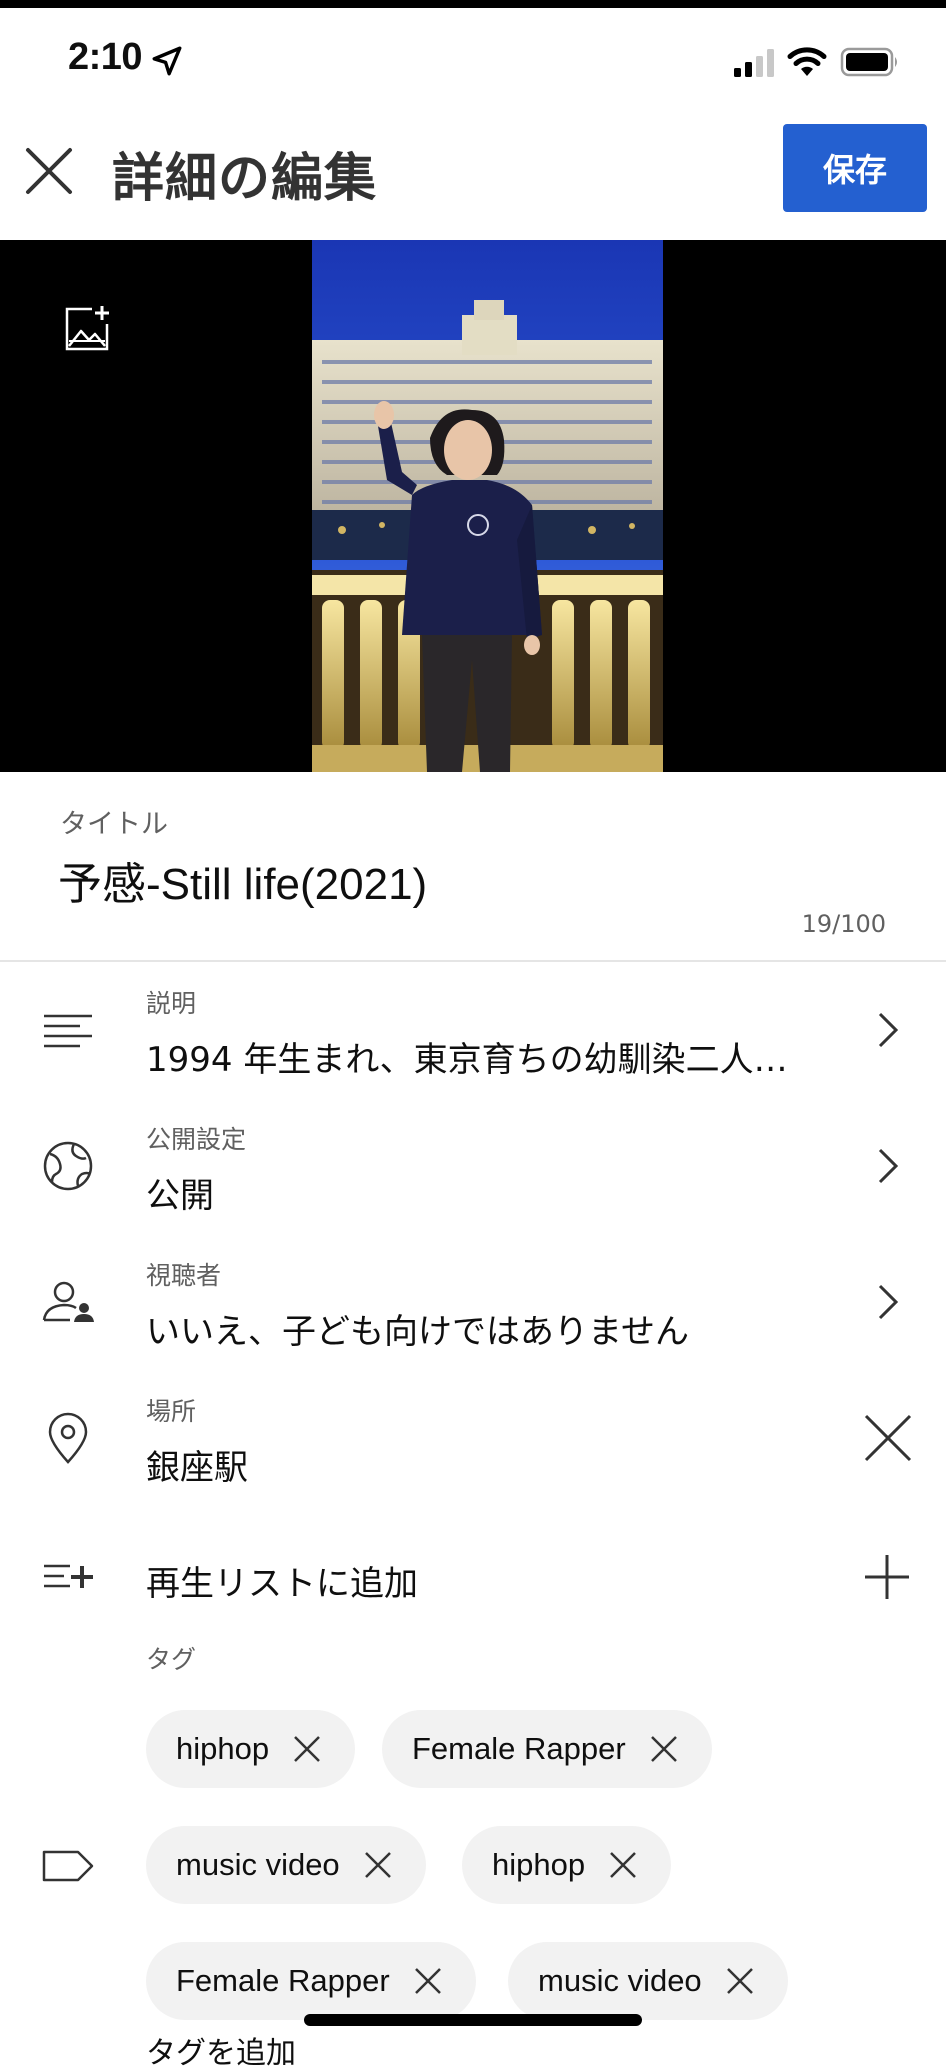 The height and width of the screenshot is (2072, 946). Describe the element at coordinates (473, 1442) in the screenshot. I see `location-row: 場所 銀座駅` at that location.